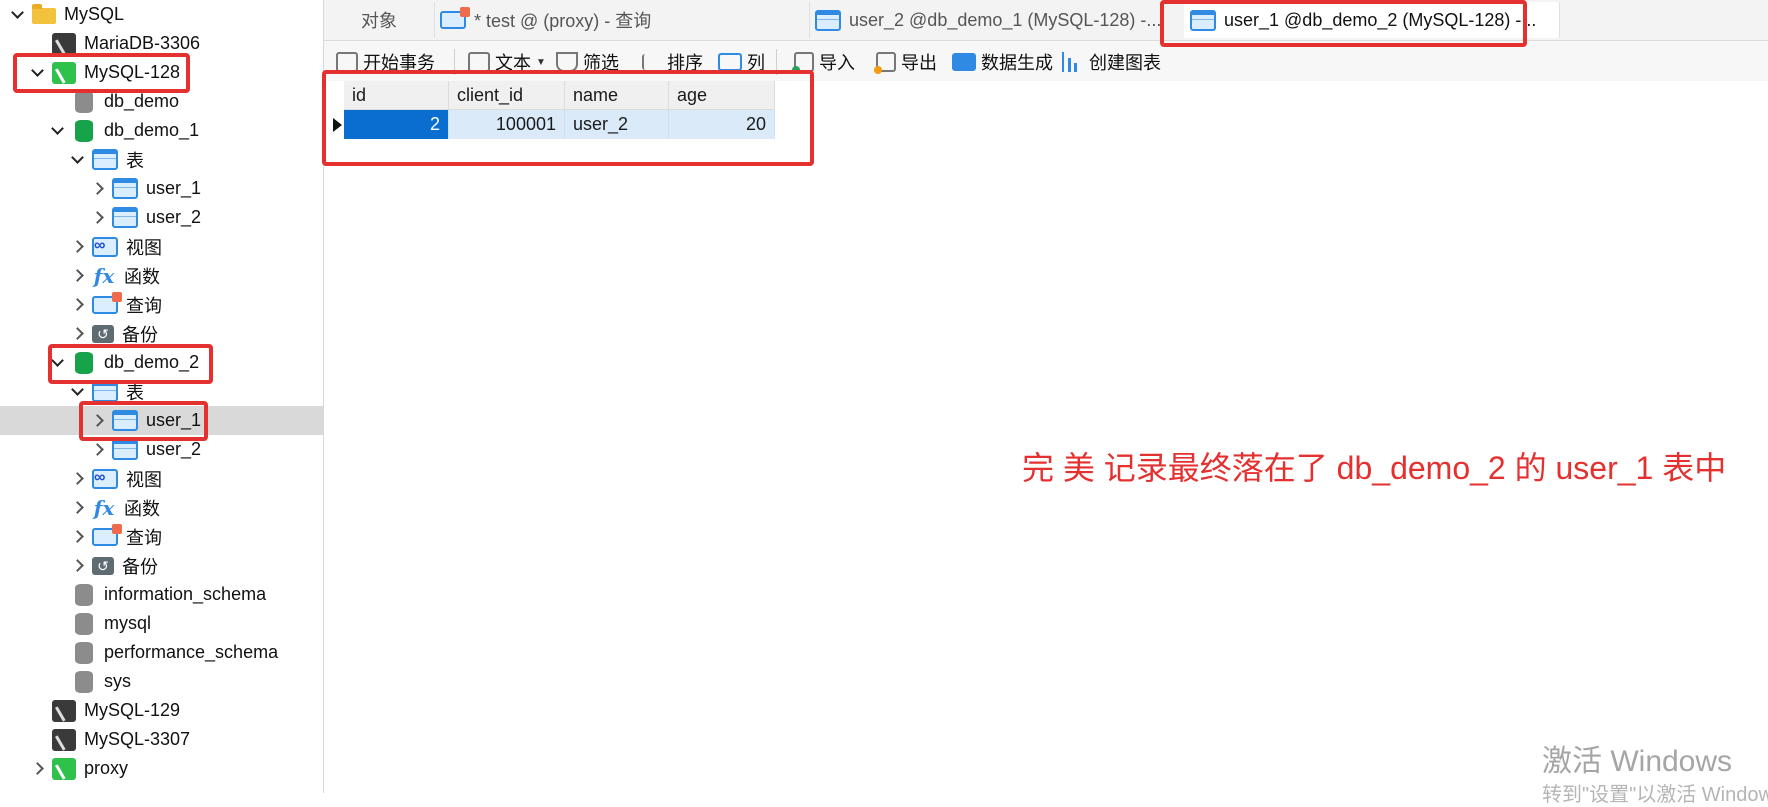 The image size is (1768, 807). Describe the element at coordinates (161, 768) in the screenshot. I see `tree-item-proxy: proxy` at that location.